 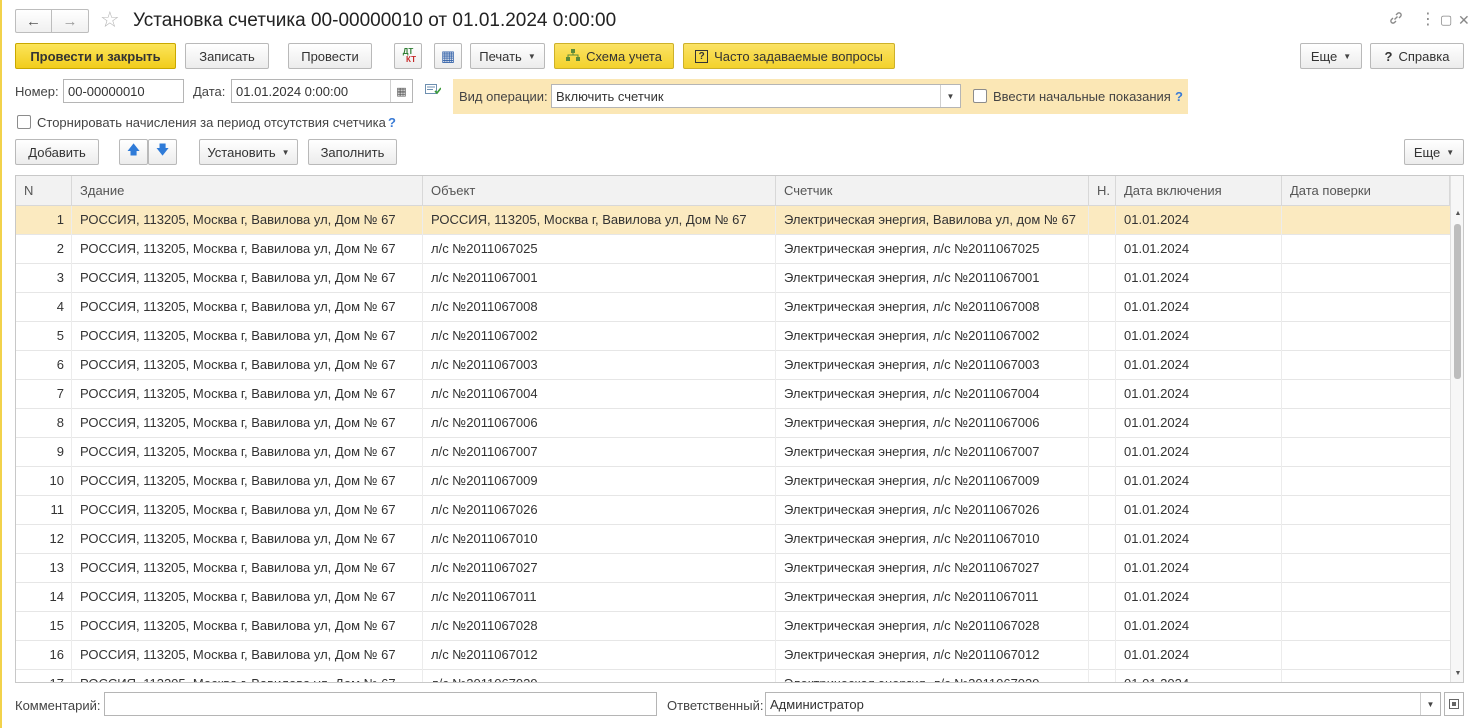 What do you see at coordinates (448, 56) in the screenshot?
I see `structure-button: ▦` at bounding box center [448, 56].